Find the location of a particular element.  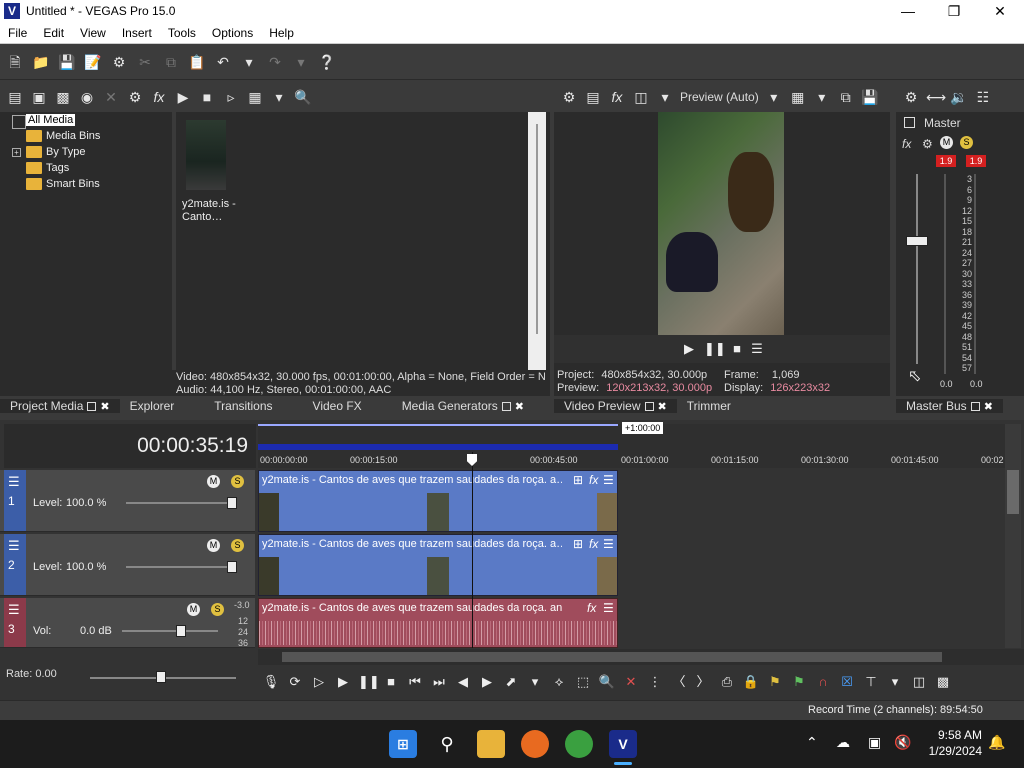

menu-insert: Insert is located at coordinates (137, 33).